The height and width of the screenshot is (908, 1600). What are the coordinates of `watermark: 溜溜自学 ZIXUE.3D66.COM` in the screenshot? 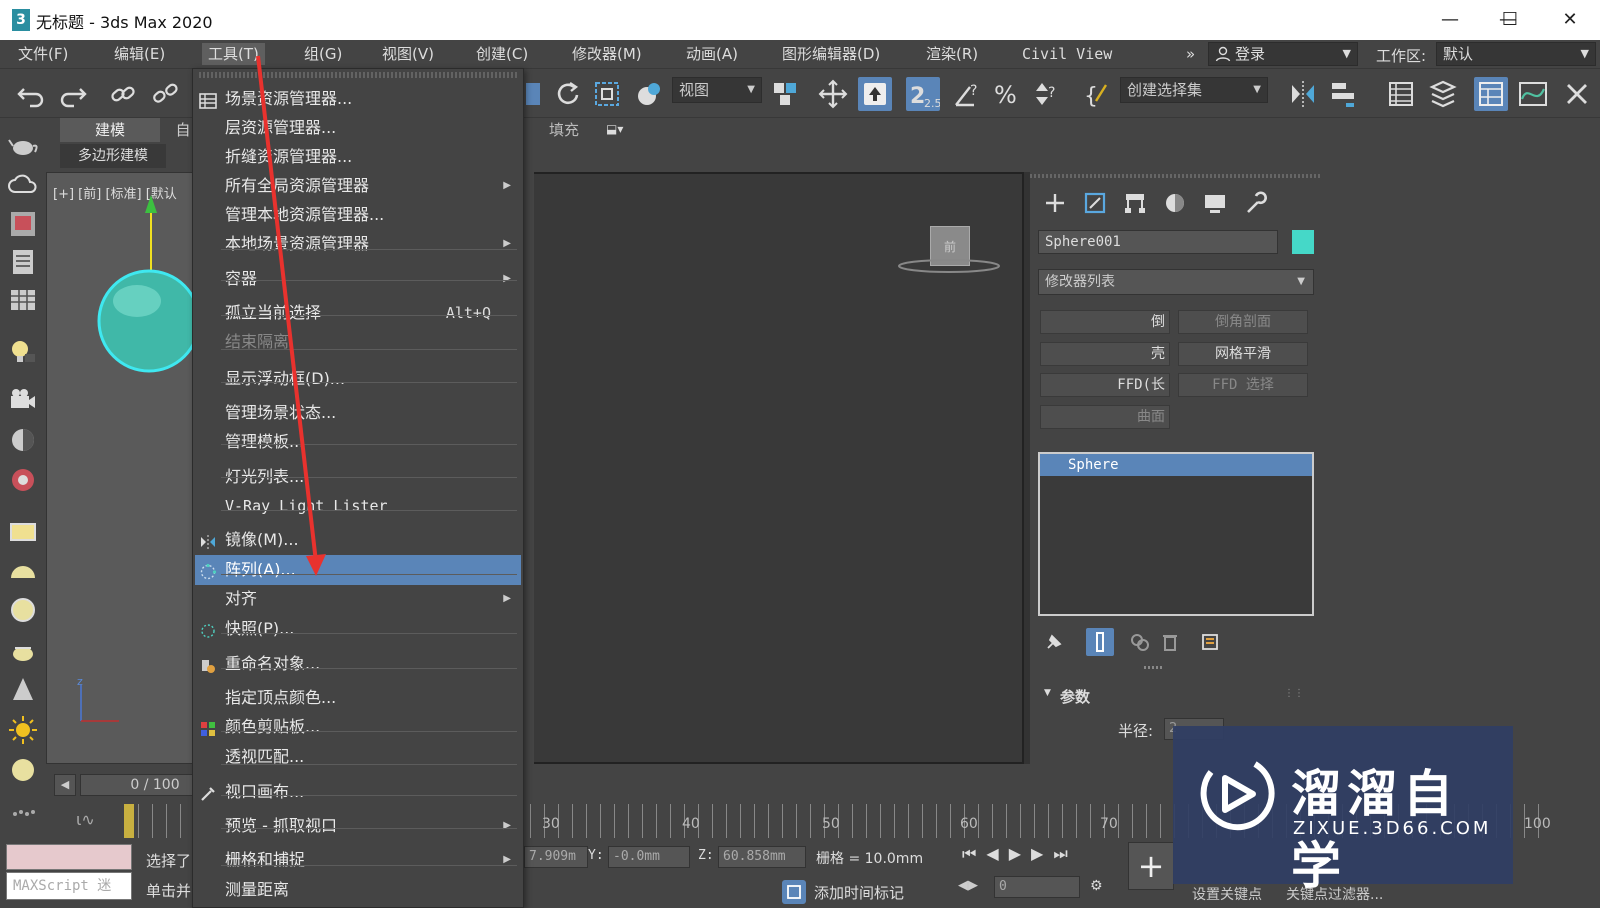 It's located at (1343, 810).